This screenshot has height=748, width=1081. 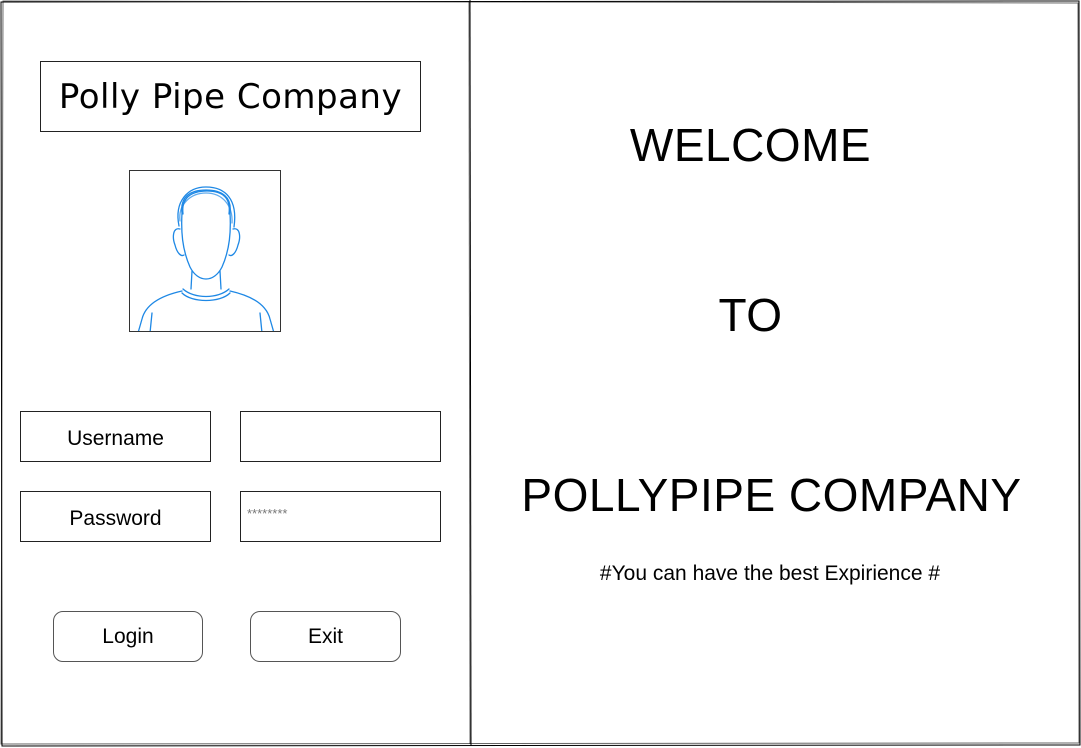 I want to click on tagline-text: #You can have the best Expirience #, so click(x=770, y=573).